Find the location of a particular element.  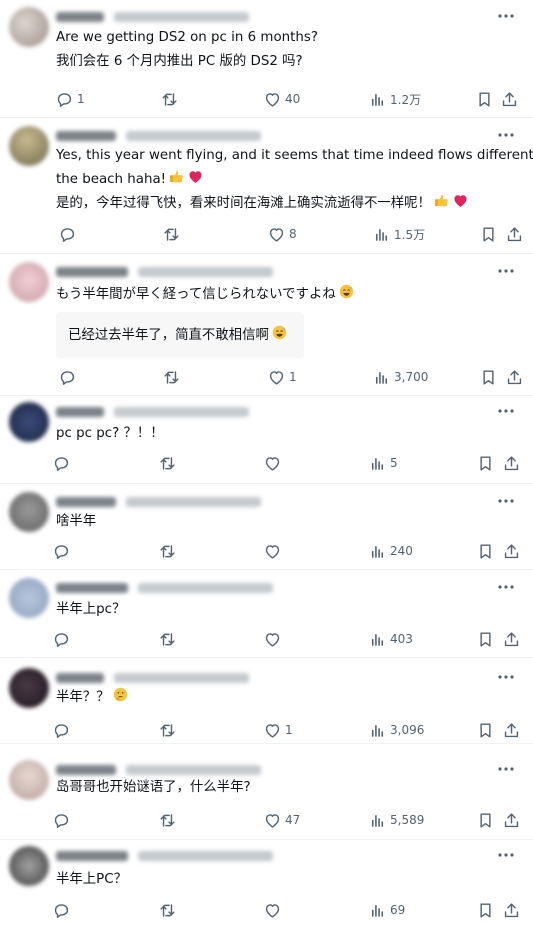

like-button: 8 is located at coordinates (282, 234).